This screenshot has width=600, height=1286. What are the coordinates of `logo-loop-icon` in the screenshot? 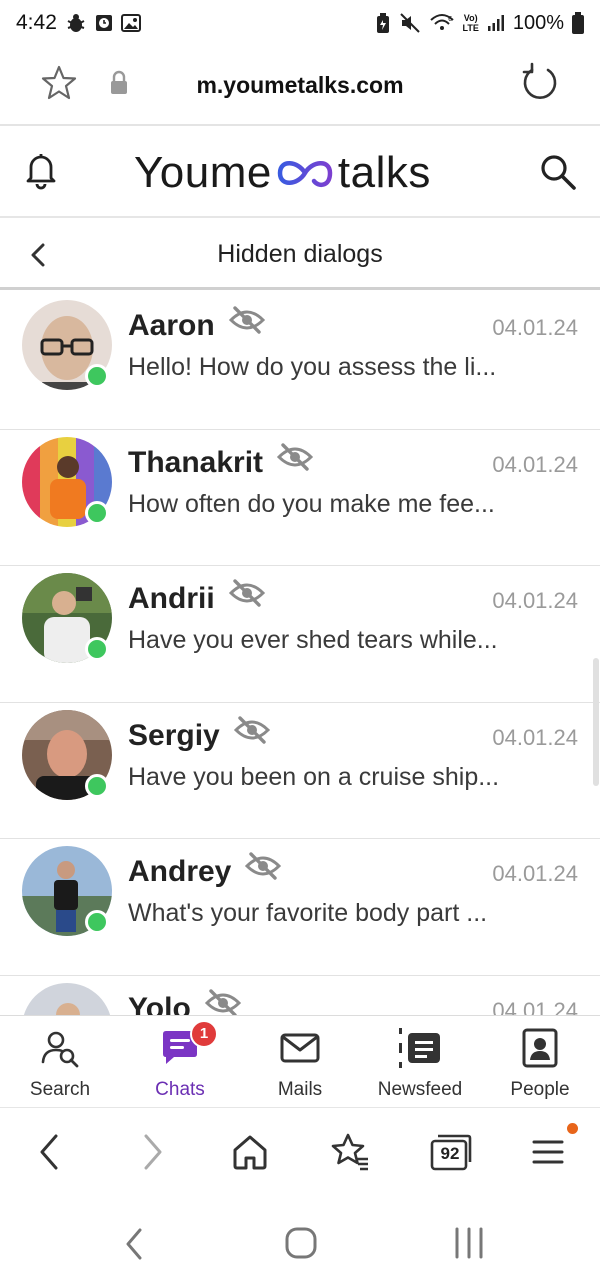 It's located at (305, 173).